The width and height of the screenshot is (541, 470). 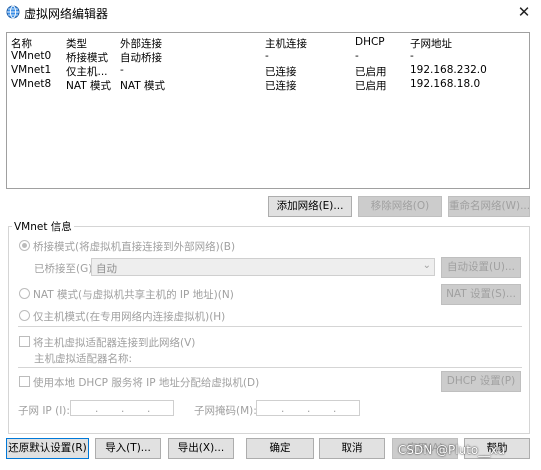 I want to click on column-header-host: 主机连接, so click(x=286, y=43).